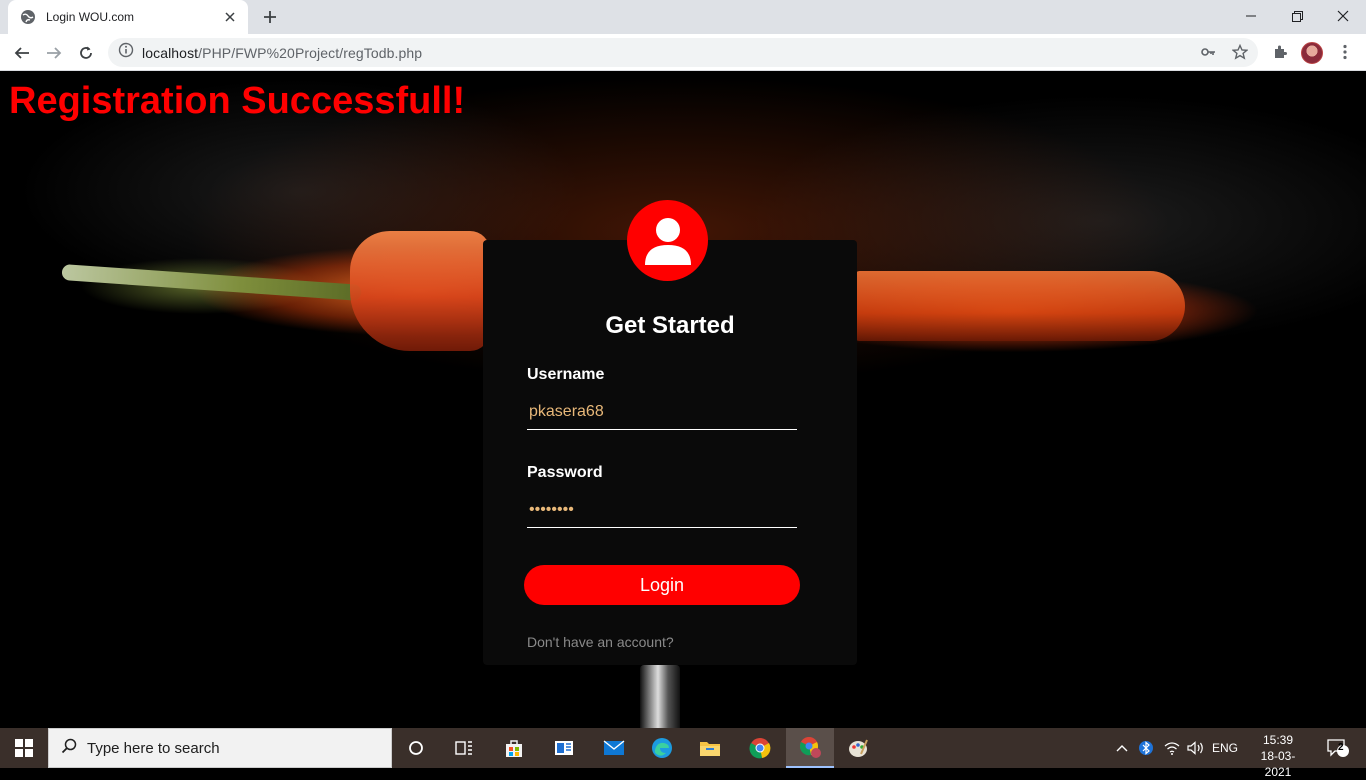  What do you see at coordinates (90, 17) in the screenshot?
I see `tab-title: Login WOU.com` at bounding box center [90, 17].